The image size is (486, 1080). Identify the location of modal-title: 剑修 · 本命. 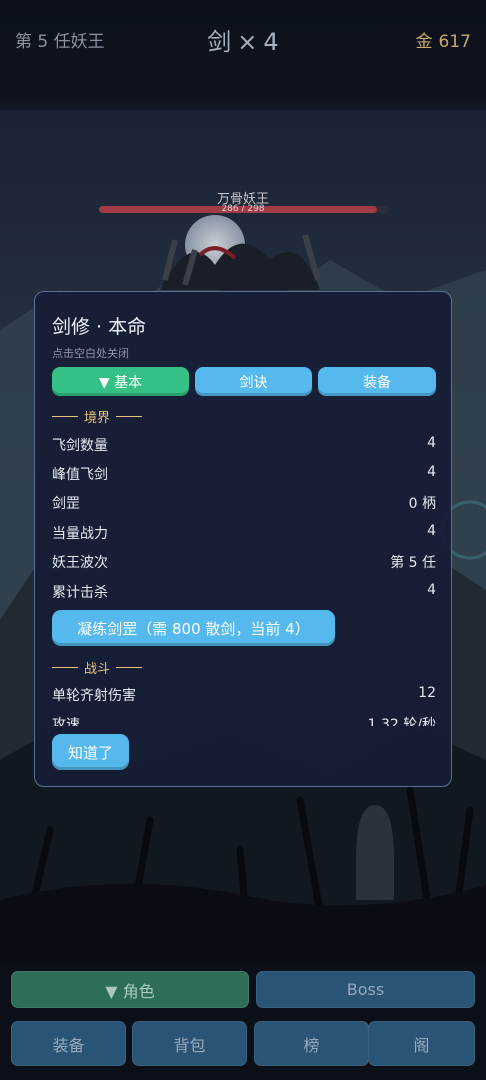
(99, 327).